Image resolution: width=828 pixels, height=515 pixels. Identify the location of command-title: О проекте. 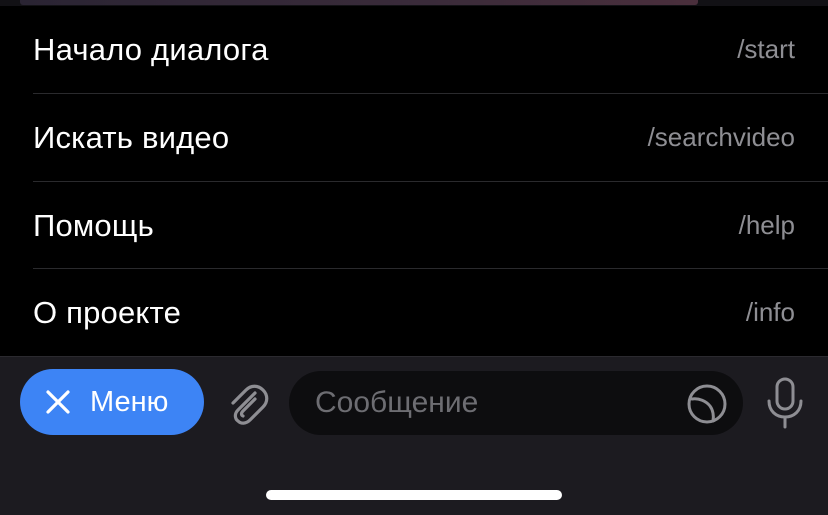
(107, 312).